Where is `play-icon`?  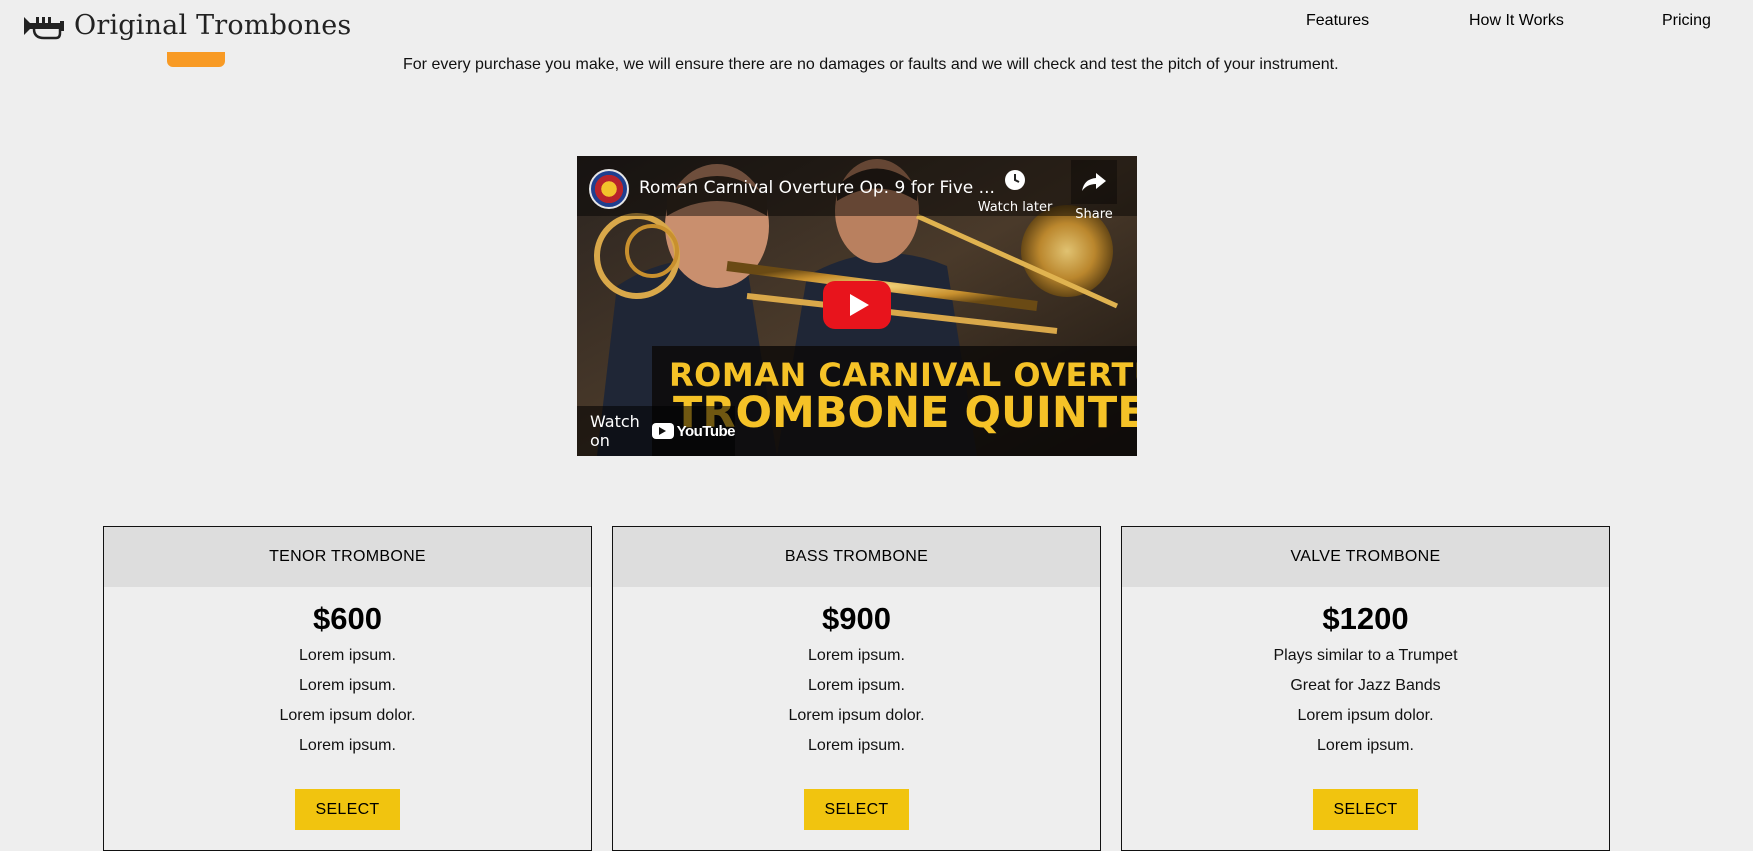 play-icon is located at coordinates (859, 305).